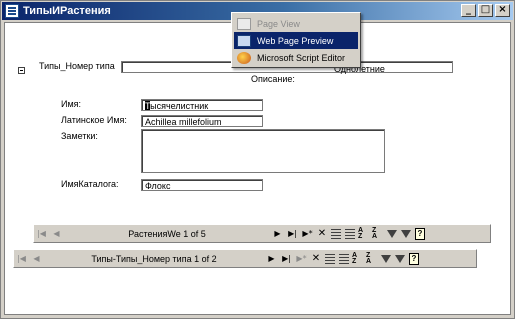 This screenshot has width=515, height=319. I want to click on page-view-icon, so click(244, 23).